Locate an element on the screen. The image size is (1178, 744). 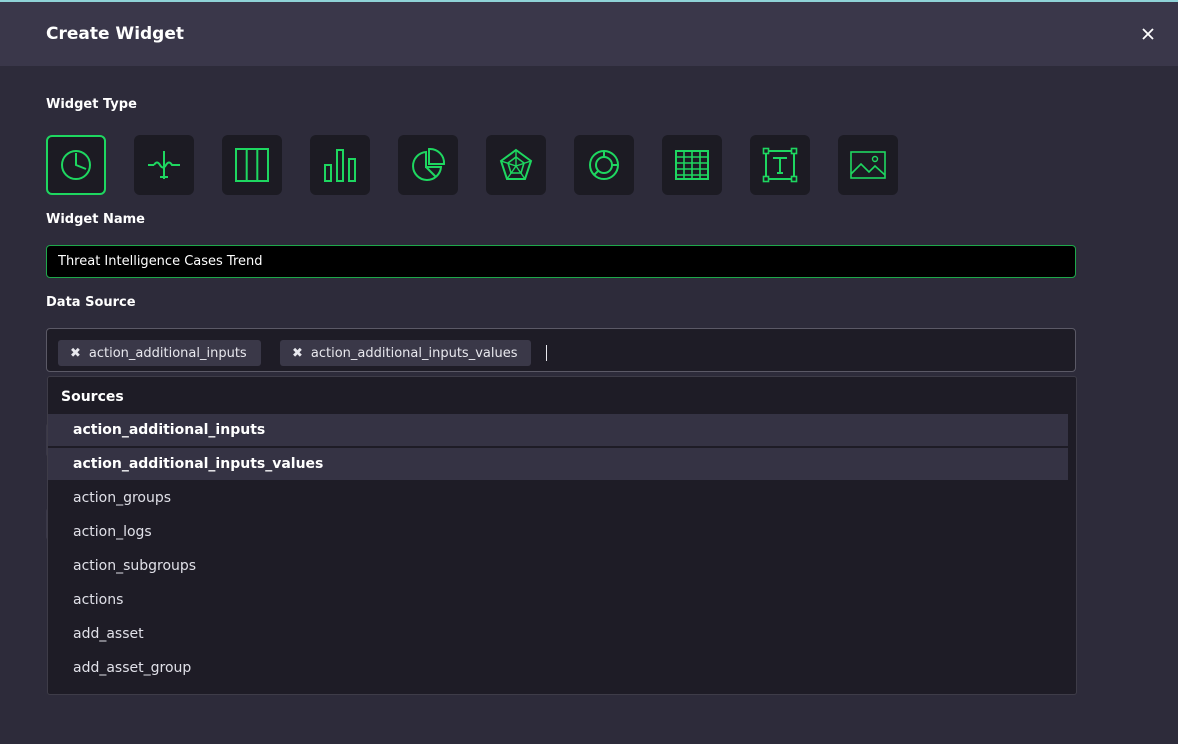
widget-type-pie is located at coordinates (428, 165).